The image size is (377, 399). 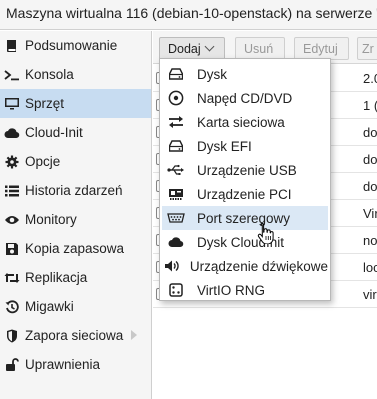 What do you see at coordinates (370, 78) in the screenshot?
I see `row-value: 2.0` at bounding box center [370, 78].